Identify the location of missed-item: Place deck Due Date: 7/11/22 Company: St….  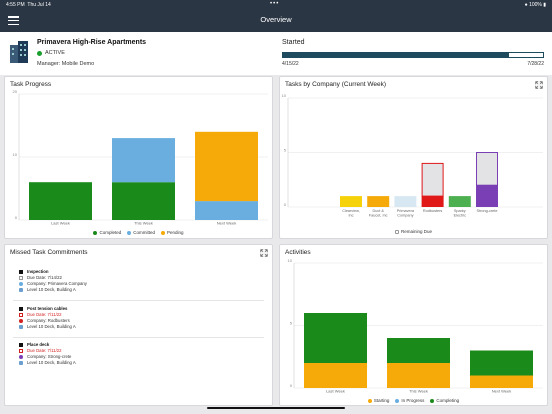
(47, 354).